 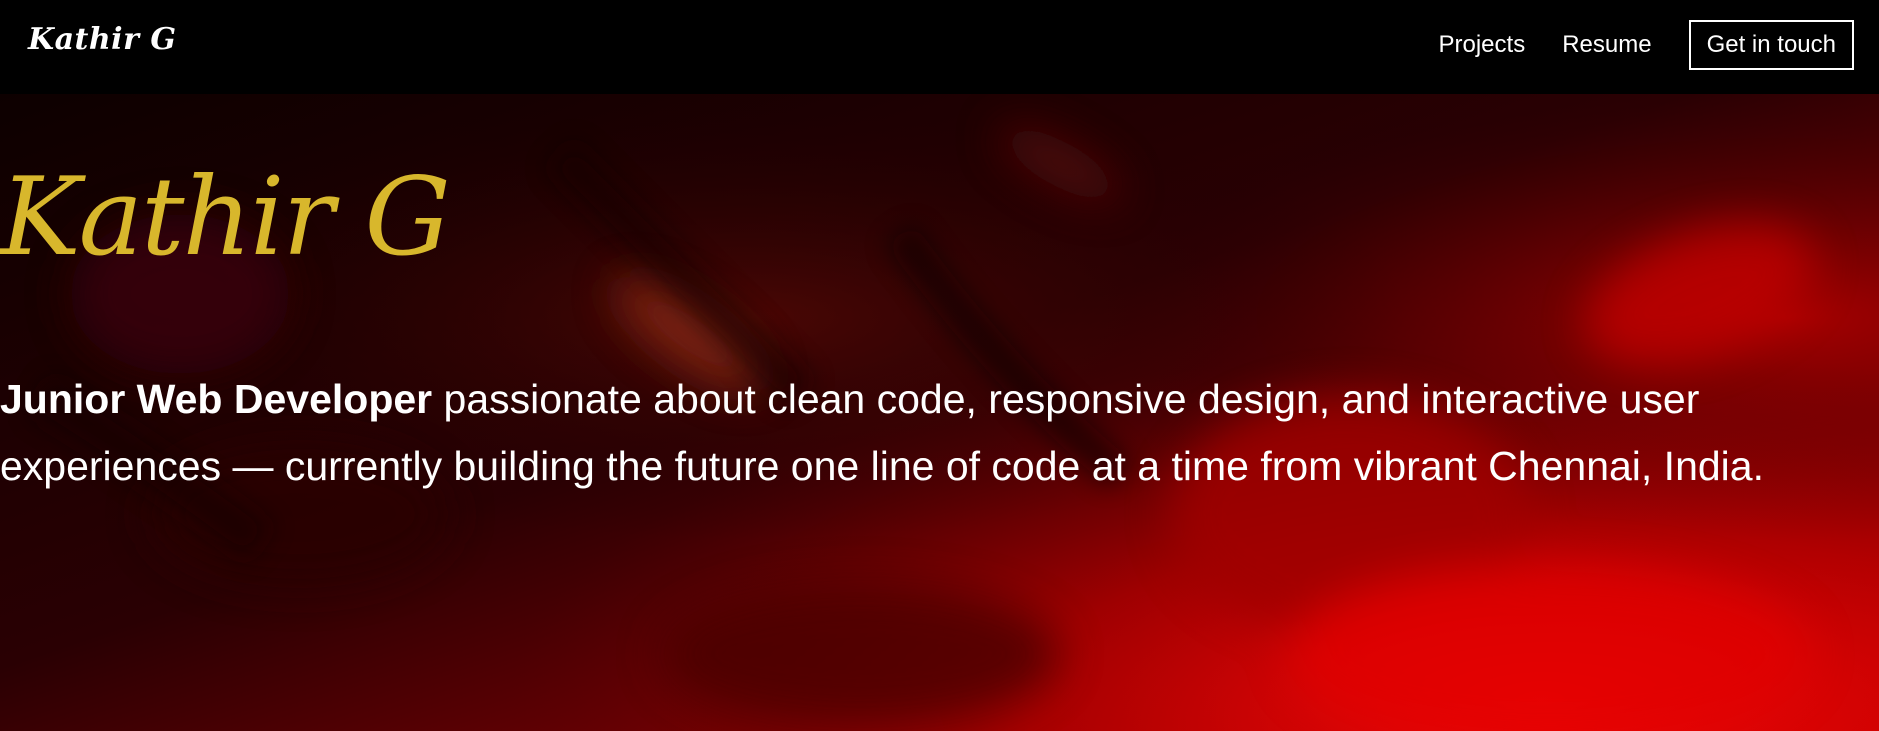 What do you see at coordinates (216, 399) in the screenshot?
I see `hero-role: Junior Web Developer` at bounding box center [216, 399].